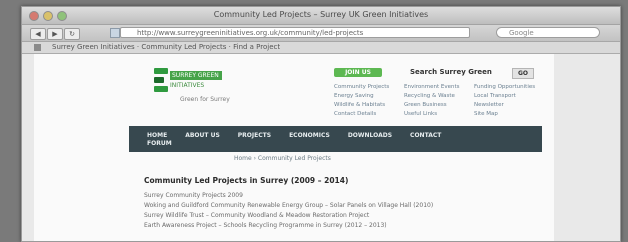 The image size is (628, 242). Describe the element at coordinates (72, 34) in the screenshot. I see `reload-button: ↻` at that location.